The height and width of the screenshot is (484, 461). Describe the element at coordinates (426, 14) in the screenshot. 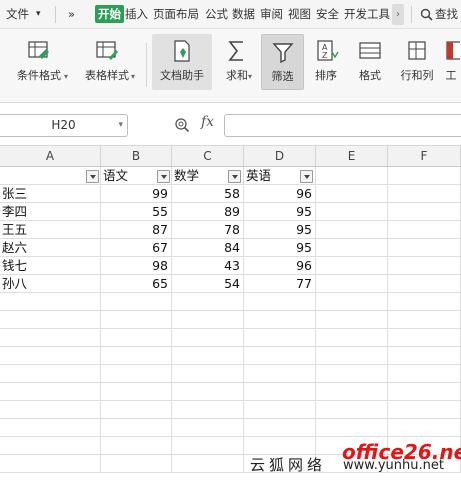

I see `search-icon` at that location.